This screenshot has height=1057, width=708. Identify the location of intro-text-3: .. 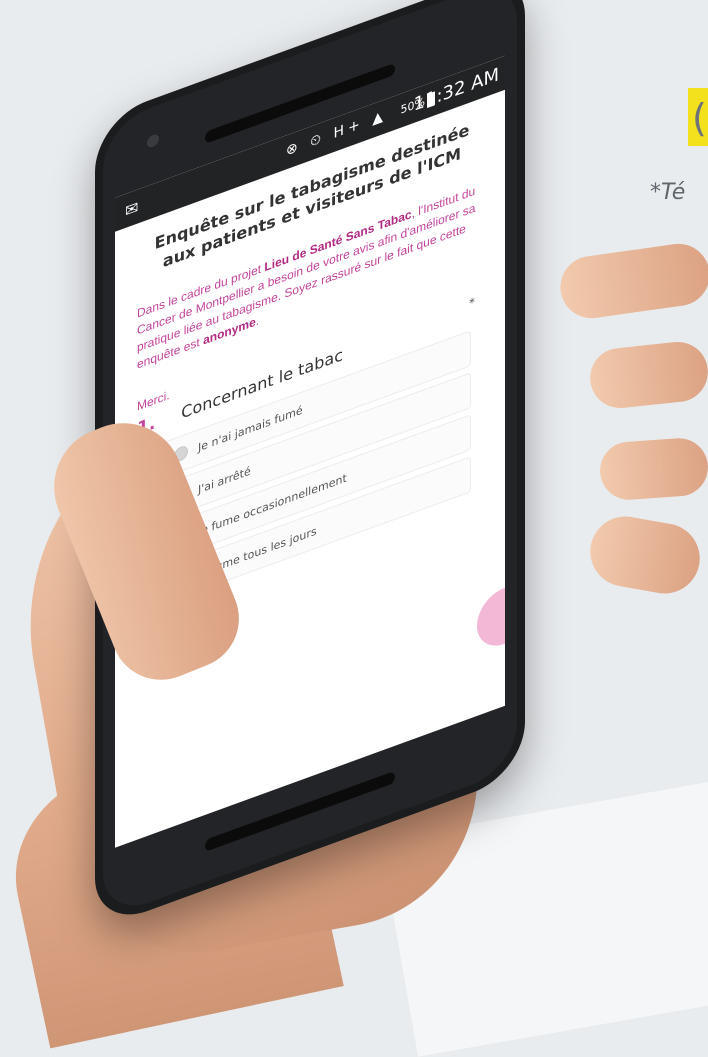
(257, 321).